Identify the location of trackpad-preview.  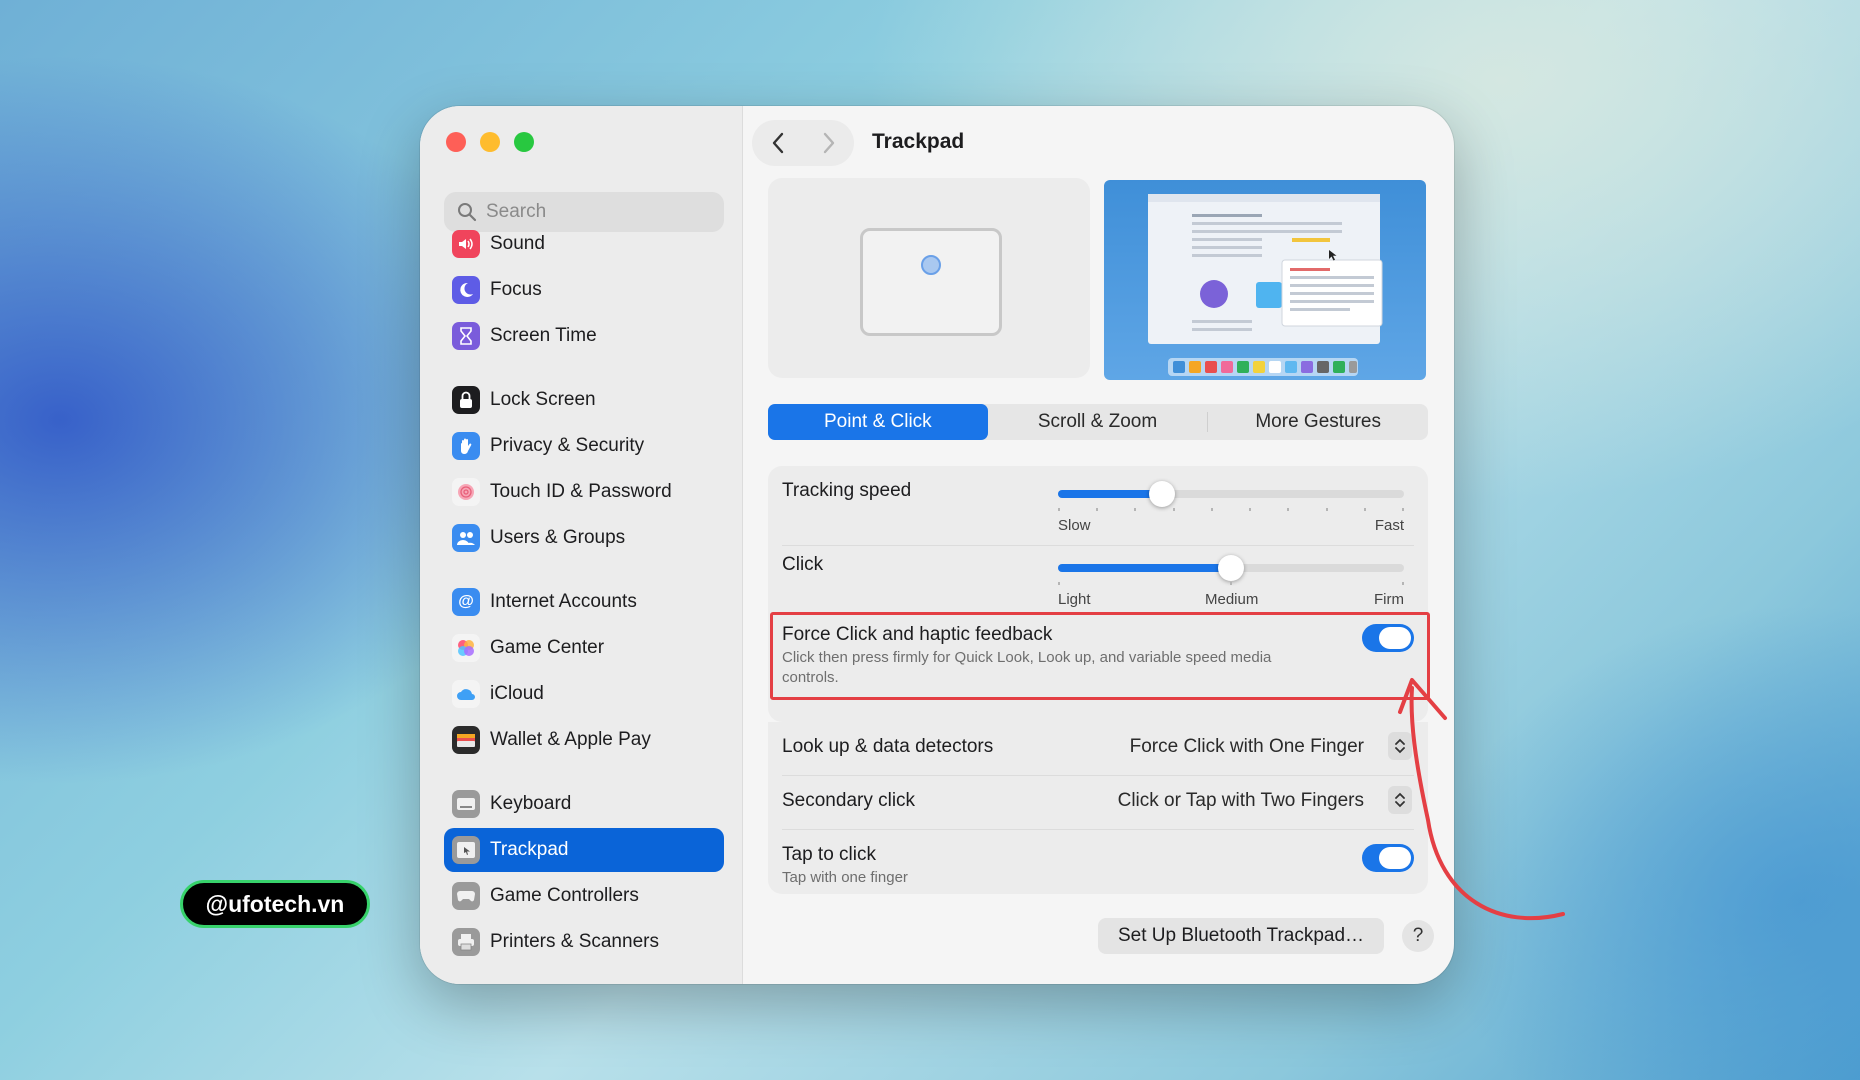
(929, 278).